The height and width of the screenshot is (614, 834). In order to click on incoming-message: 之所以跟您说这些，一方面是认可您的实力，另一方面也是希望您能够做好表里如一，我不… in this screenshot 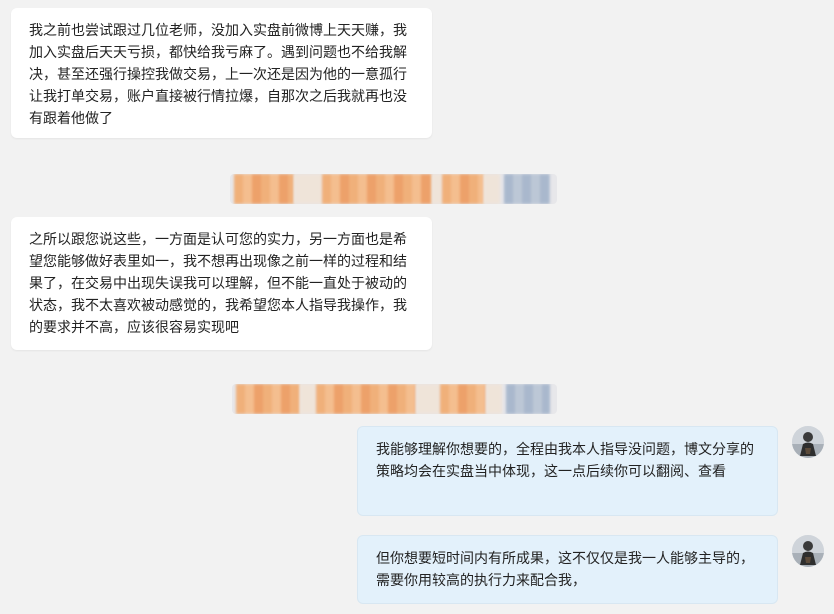, I will do `click(221, 283)`.